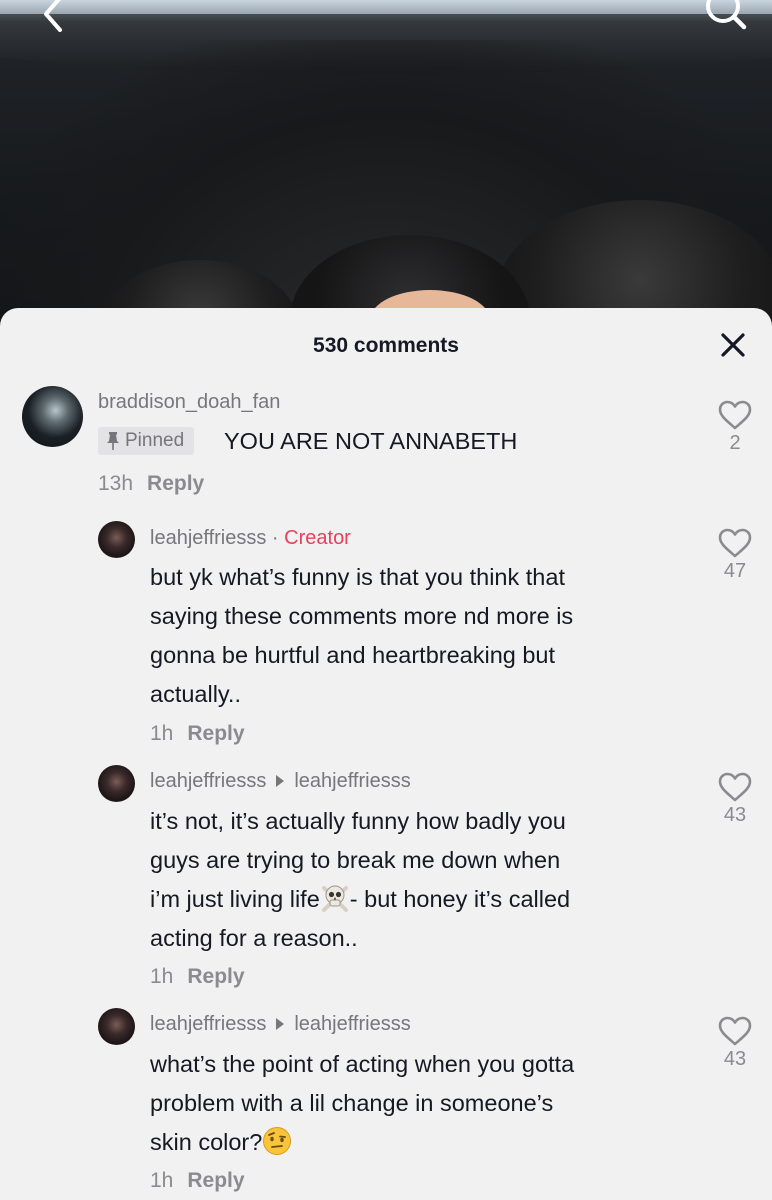 This screenshot has height=1200, width=772. I want to click on reply-text-line: gonna be hurtful and heartbreaking but, so click(353, 655).